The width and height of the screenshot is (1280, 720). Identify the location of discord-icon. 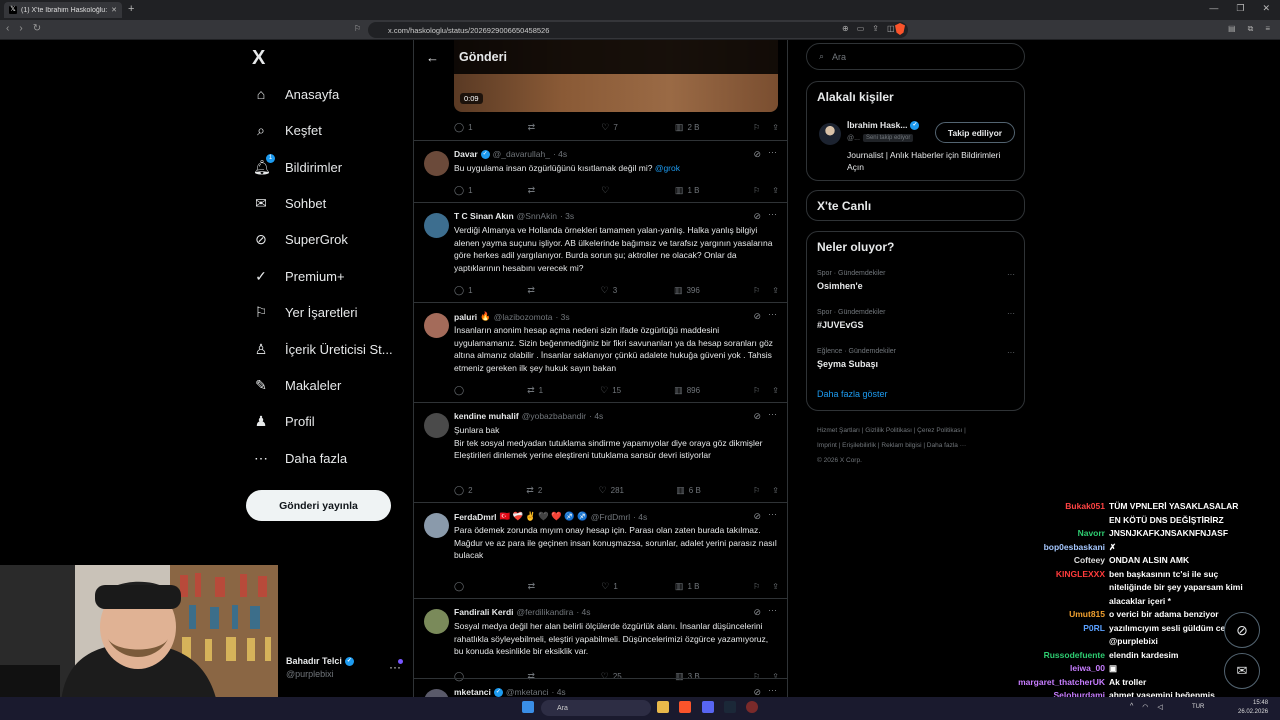
(708, 707).